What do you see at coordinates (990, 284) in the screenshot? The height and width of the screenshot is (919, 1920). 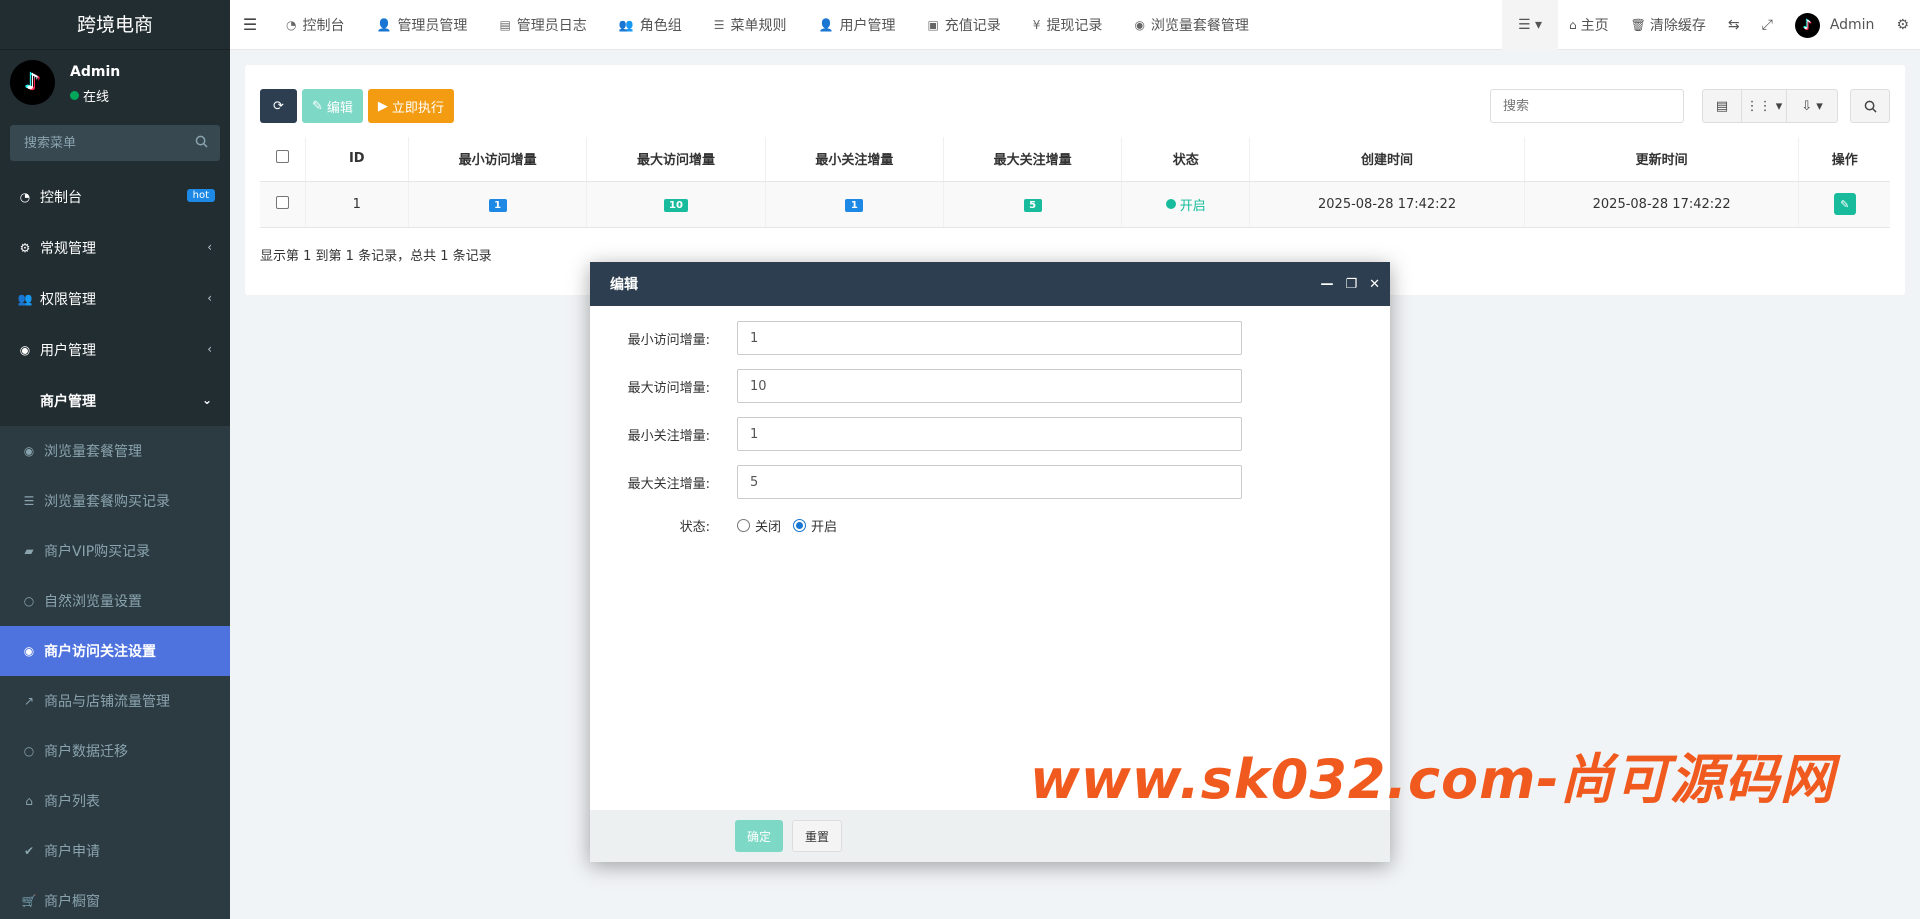 I see `dialog-header: 编辑 — ❐ ✕` at bounding box center [990, 284].